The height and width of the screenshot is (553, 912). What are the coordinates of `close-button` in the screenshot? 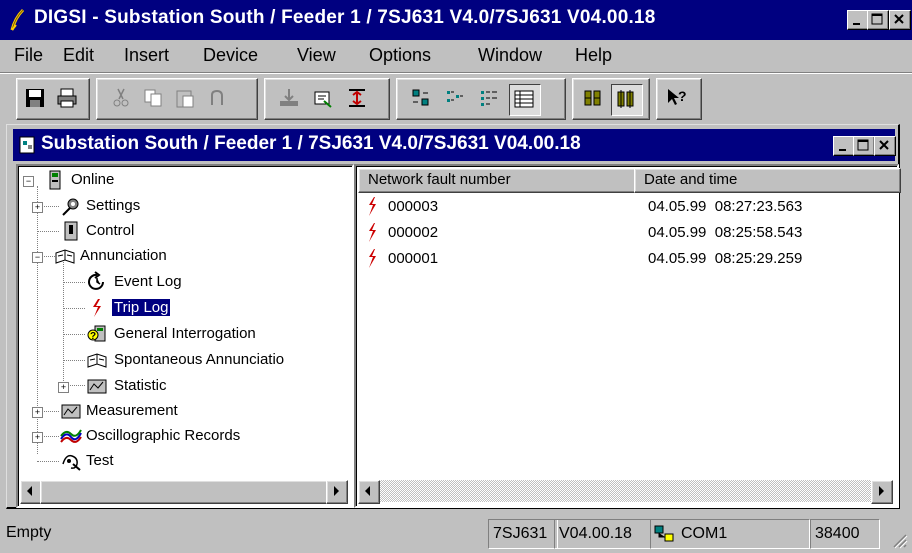 It's located at (900, 20).